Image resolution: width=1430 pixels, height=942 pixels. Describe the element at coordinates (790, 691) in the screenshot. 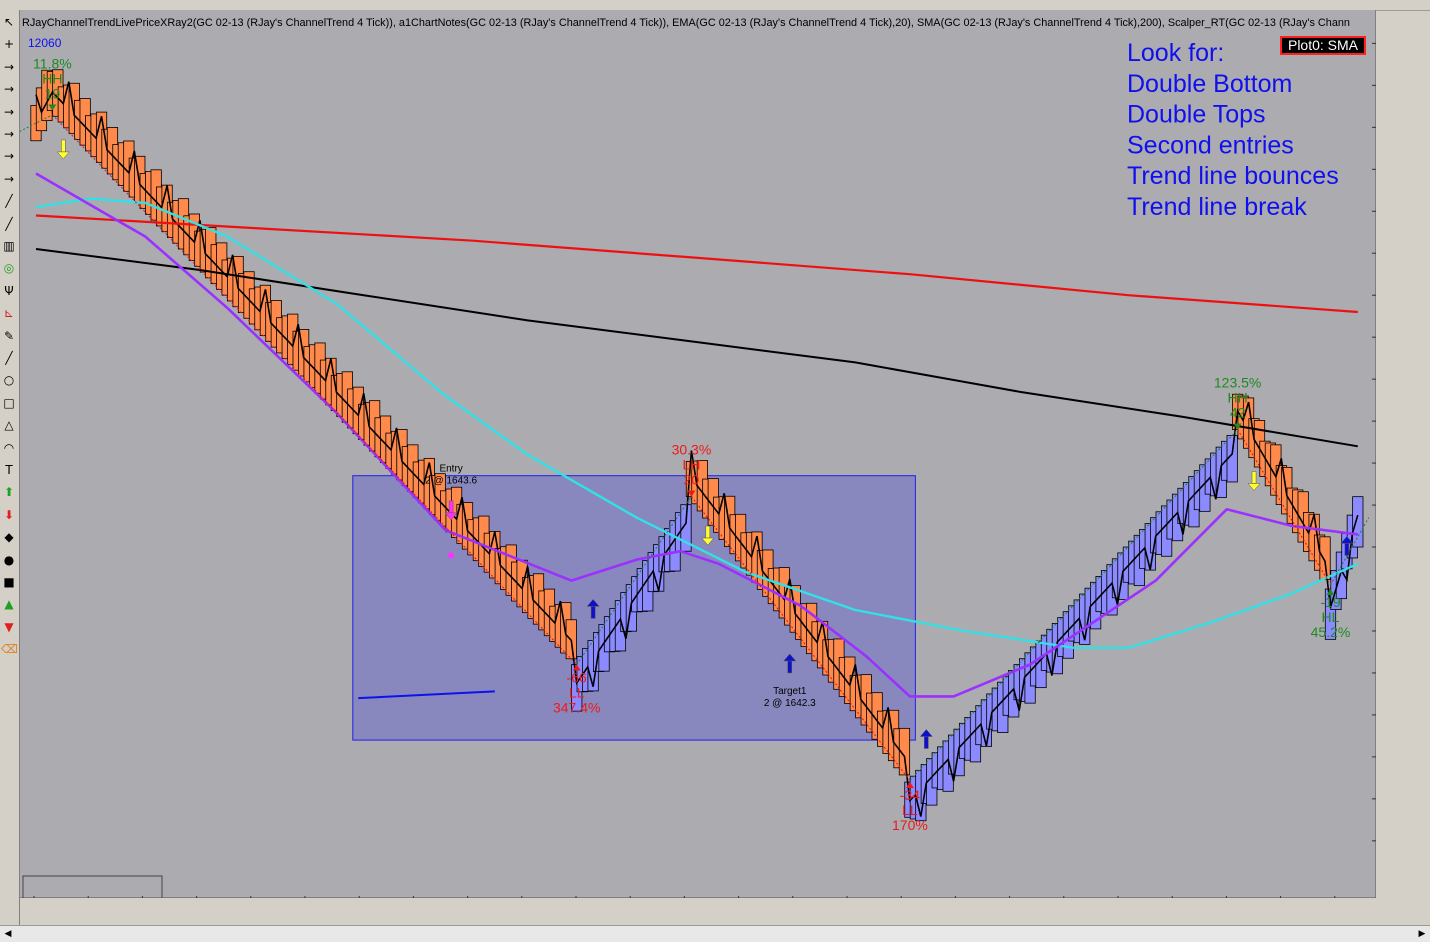

I see `trade-annotation: Target1` at that location.